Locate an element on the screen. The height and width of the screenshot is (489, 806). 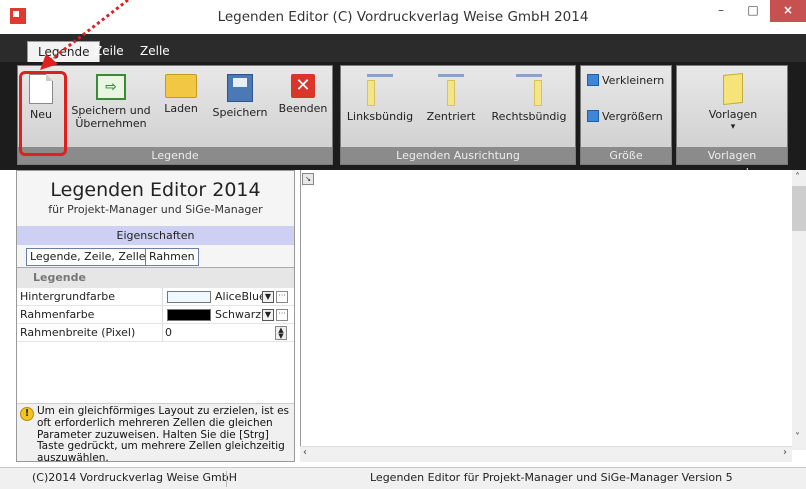
scroll-up-icon: ˄ is located at coordinates (797, 177).